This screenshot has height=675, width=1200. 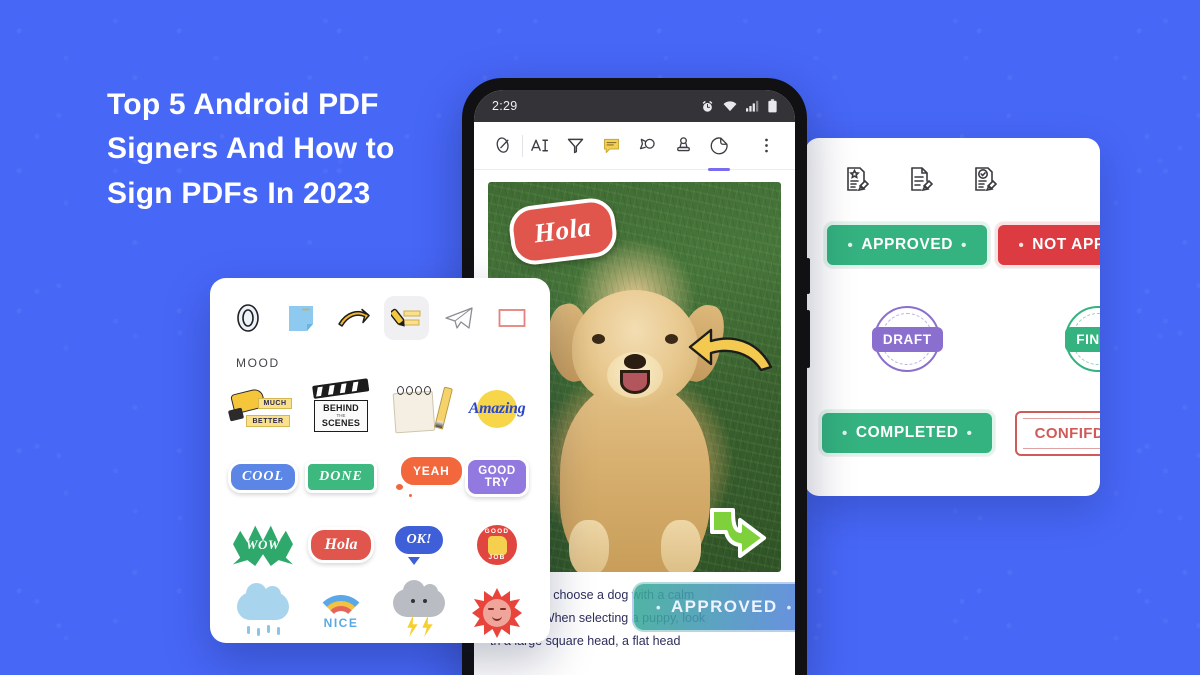 I want to click on green-arrow-sticker, so click(x=738, y=528).